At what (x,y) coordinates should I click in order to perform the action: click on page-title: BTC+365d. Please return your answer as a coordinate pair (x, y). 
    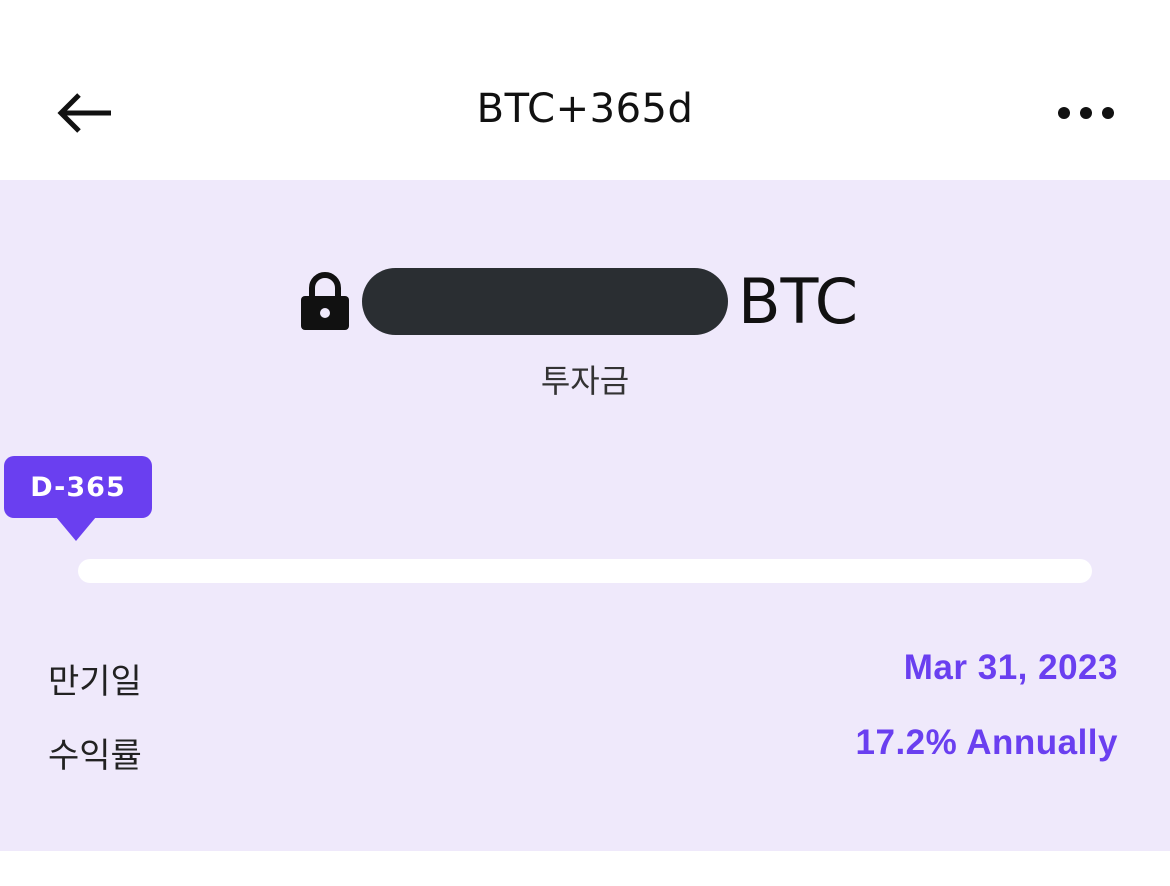
    Looking at the image, I should click on (585, 109).